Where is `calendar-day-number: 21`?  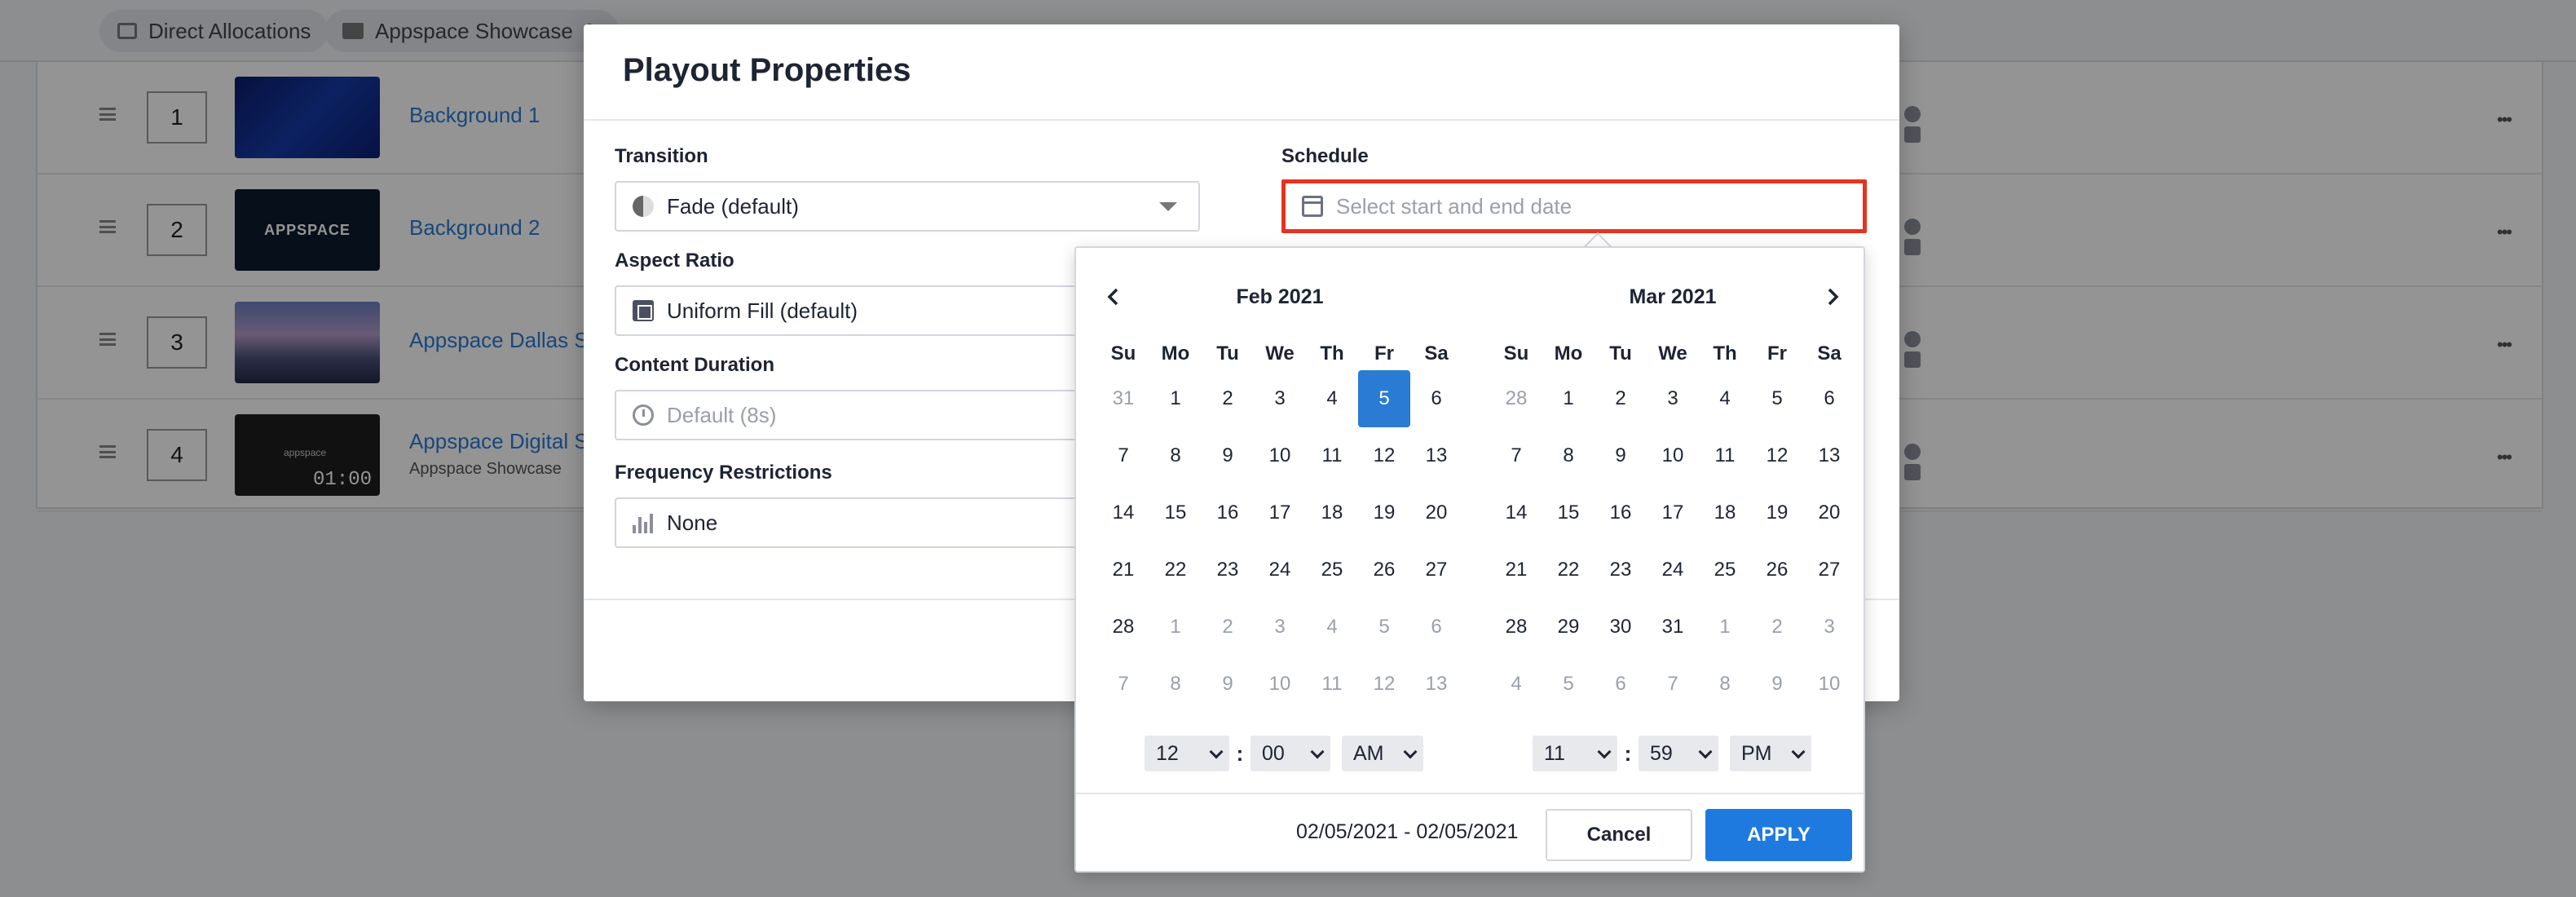 calendar-day-number: 21 is located at coordinates (1516, 570).